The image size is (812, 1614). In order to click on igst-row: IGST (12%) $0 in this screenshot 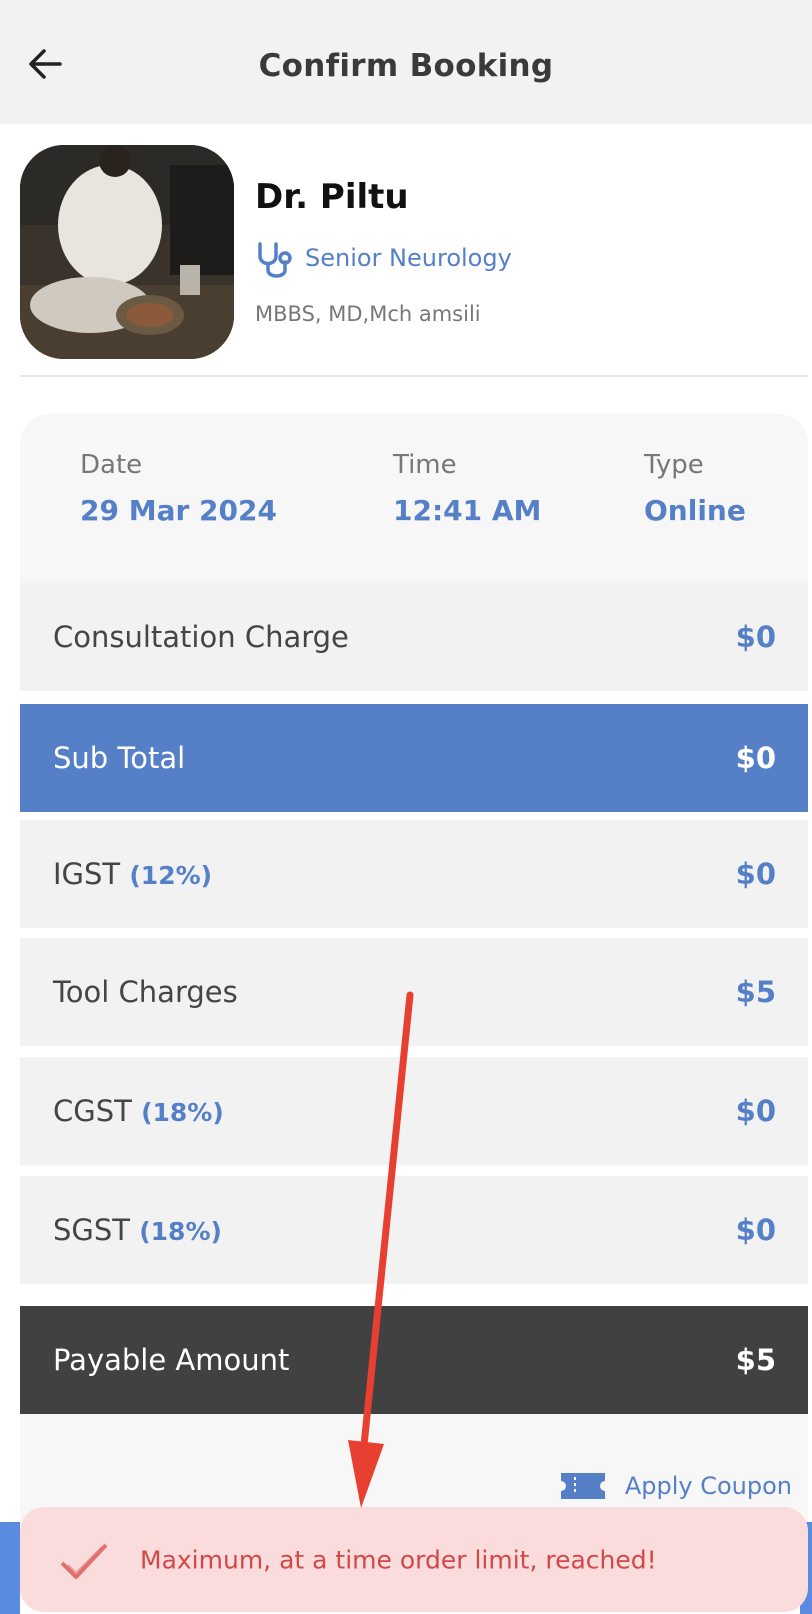, I will do `click(414, 874)`.